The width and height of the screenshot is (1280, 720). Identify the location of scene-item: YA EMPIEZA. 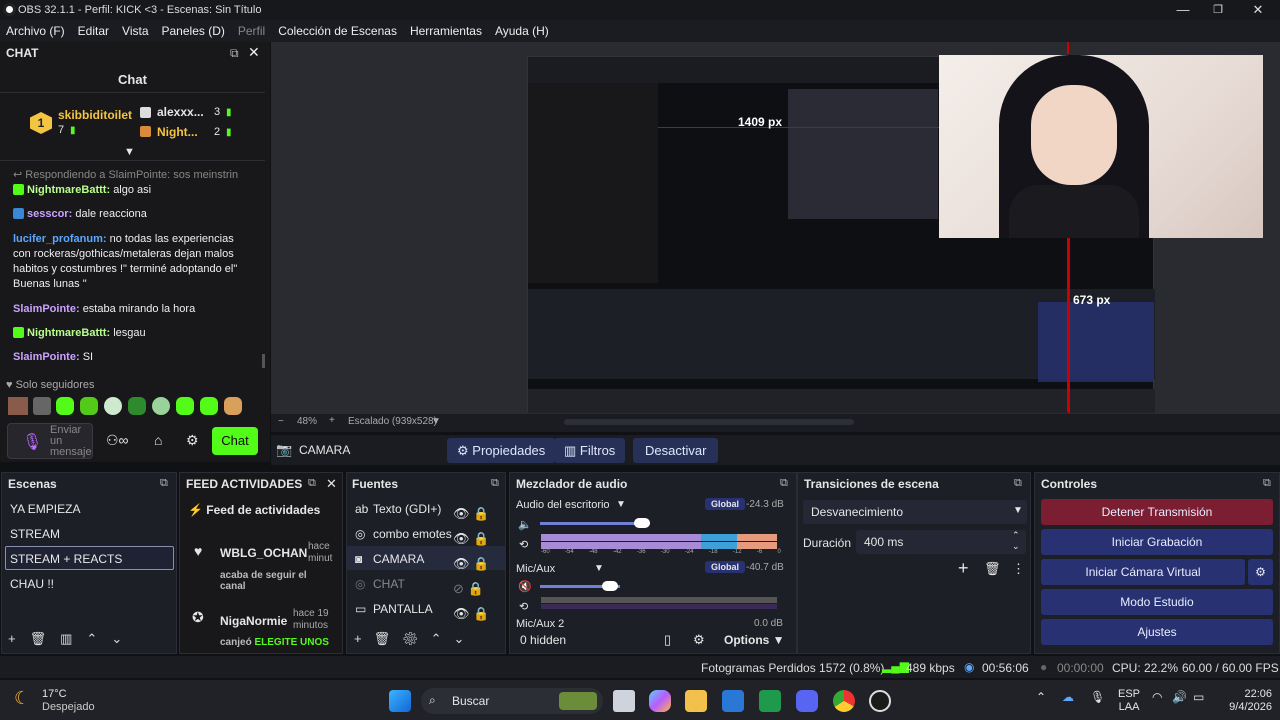
(45, 509).